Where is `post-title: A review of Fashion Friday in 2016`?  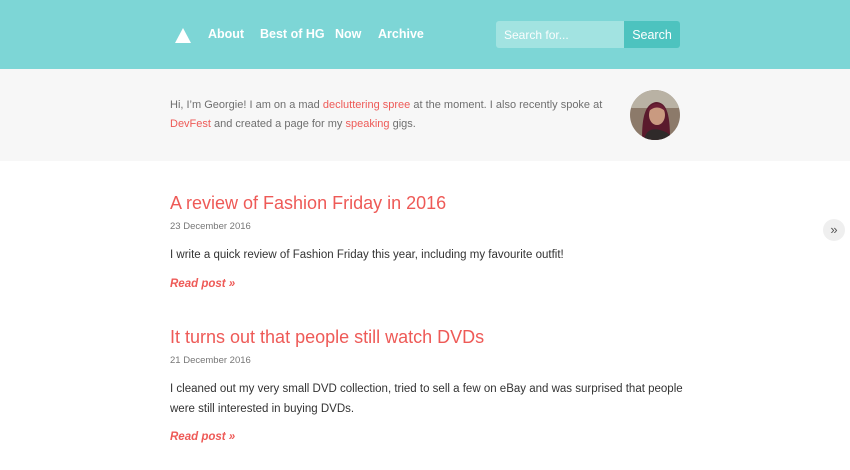
post-title: A review of Fashion Friday in 2016 is located at coordinates (308, 203).